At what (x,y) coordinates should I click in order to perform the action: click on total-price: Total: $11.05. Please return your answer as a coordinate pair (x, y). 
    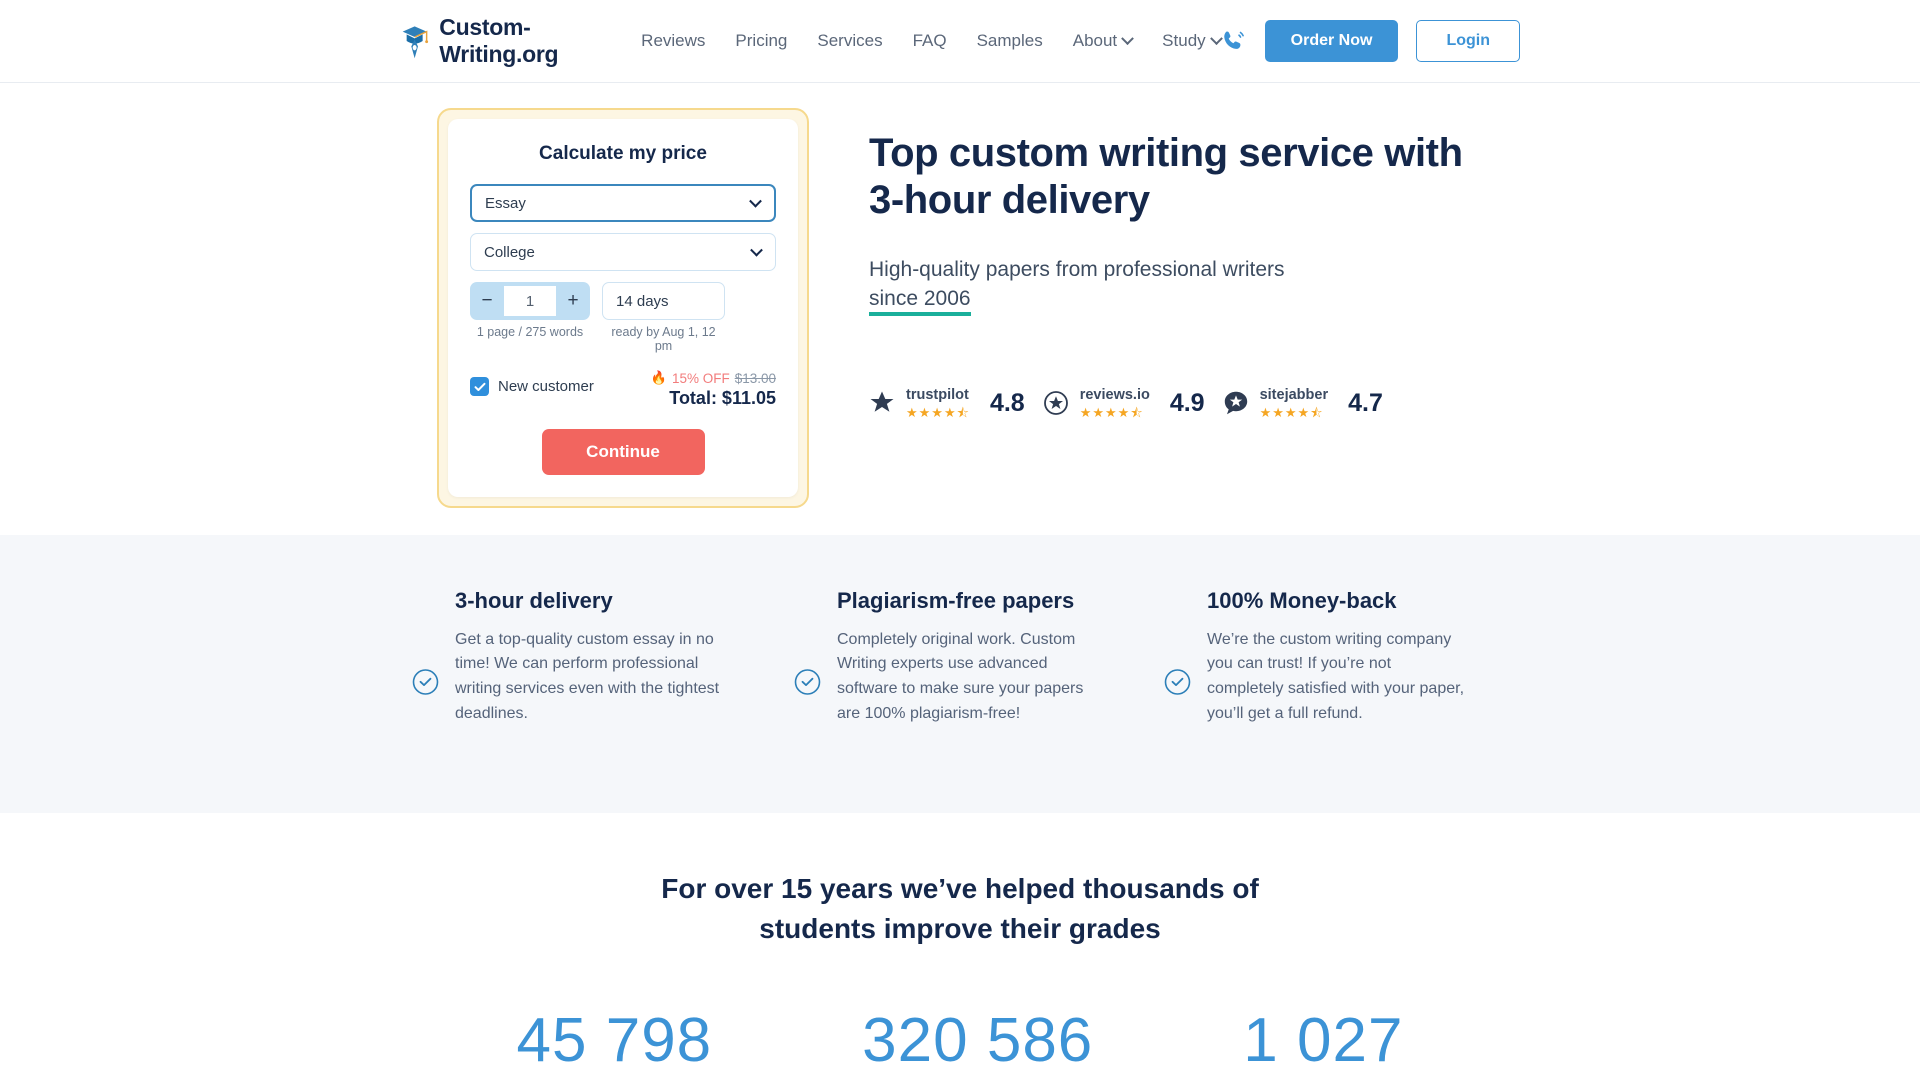
    Looking at the image, I should click on (722, 398).